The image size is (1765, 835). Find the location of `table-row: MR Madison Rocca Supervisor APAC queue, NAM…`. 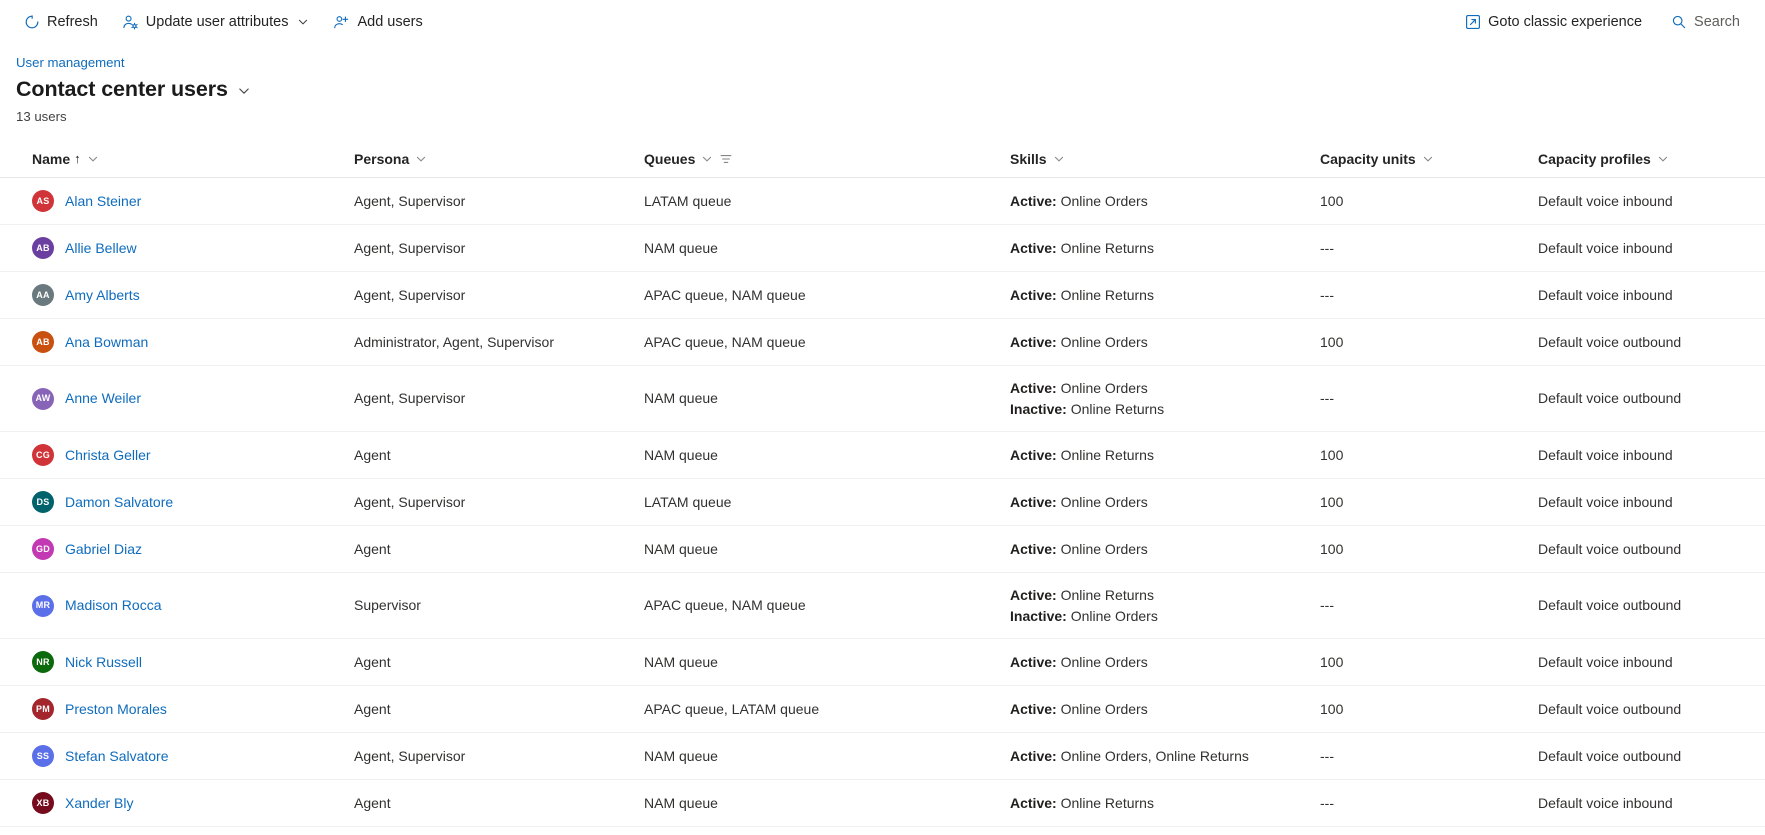

table-row: MR Madison Rocca Supervisor APAC queue, NAM… is located at coordinates (882, 606).